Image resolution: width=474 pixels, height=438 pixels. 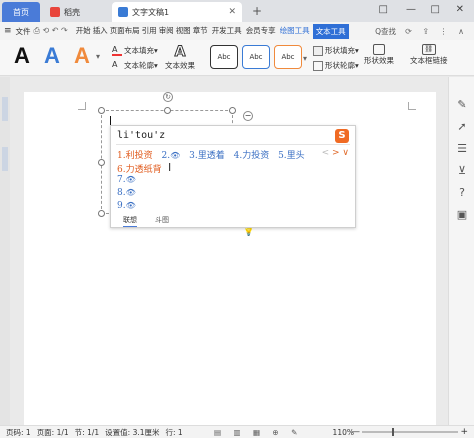 What do you see at coordinates (52, 56) in the screenshot?
I see `text-style-blue: A` at bounding box center [52, 56].